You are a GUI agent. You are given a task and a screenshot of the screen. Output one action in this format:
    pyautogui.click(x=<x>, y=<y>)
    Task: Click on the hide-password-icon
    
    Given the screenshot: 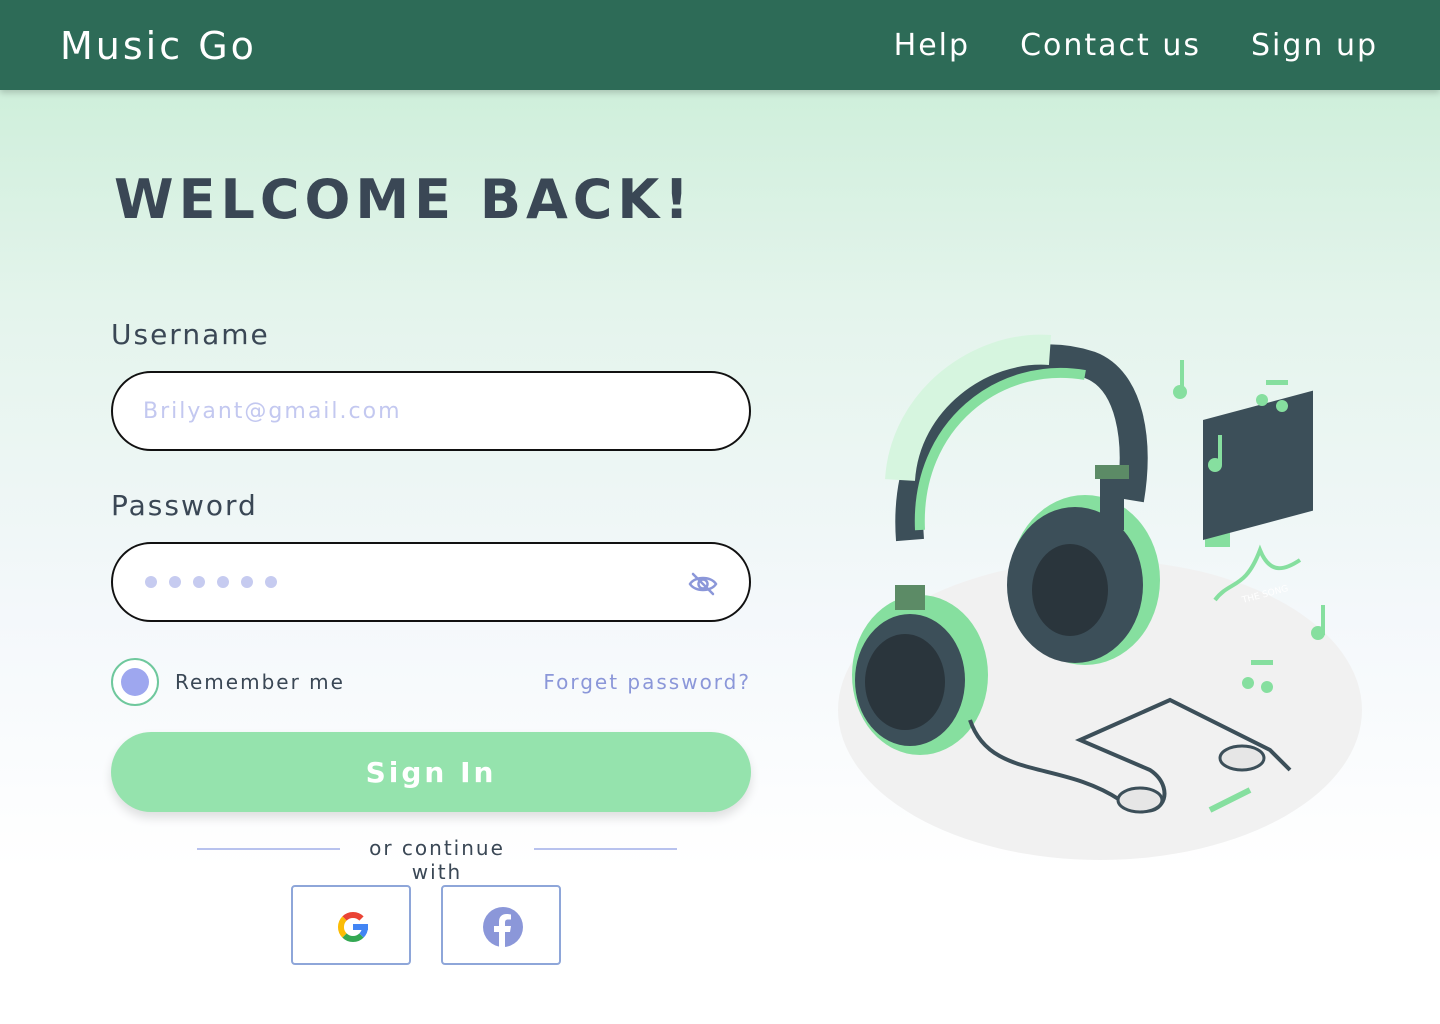 What is the action you would take?
    pyautogui.click(x=703, y=584)
    